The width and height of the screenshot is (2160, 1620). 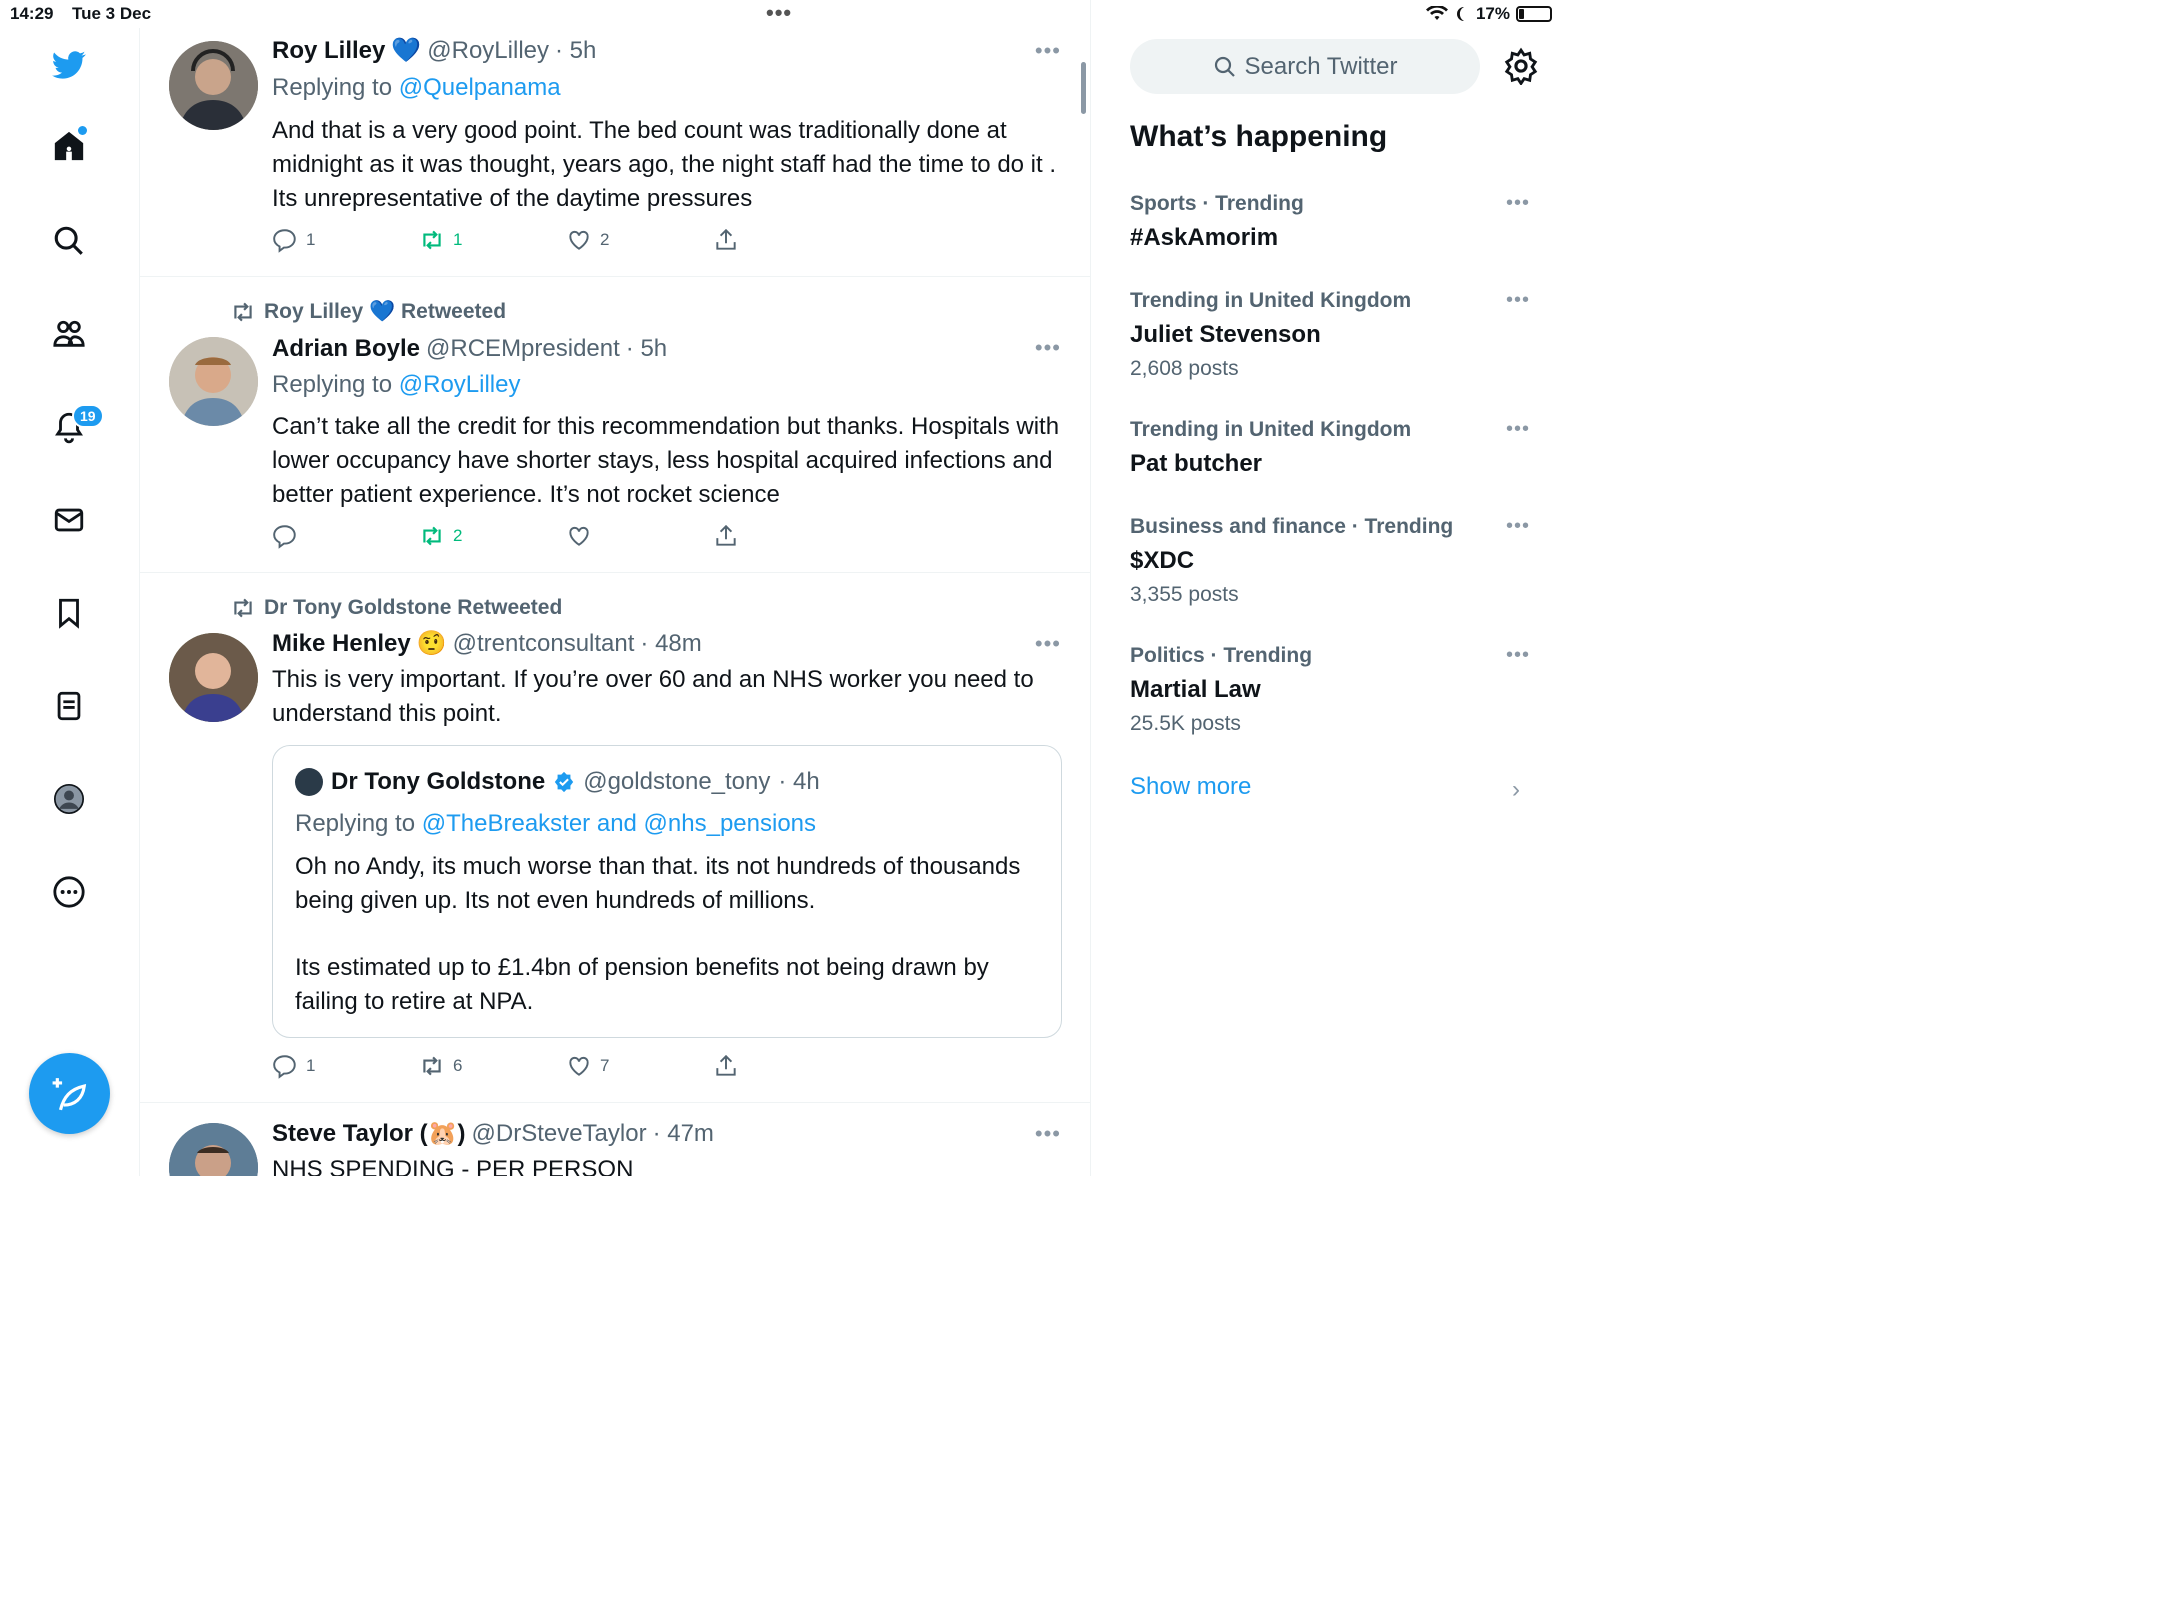 I want to click on communities-icon, so click(x=69, y=334).